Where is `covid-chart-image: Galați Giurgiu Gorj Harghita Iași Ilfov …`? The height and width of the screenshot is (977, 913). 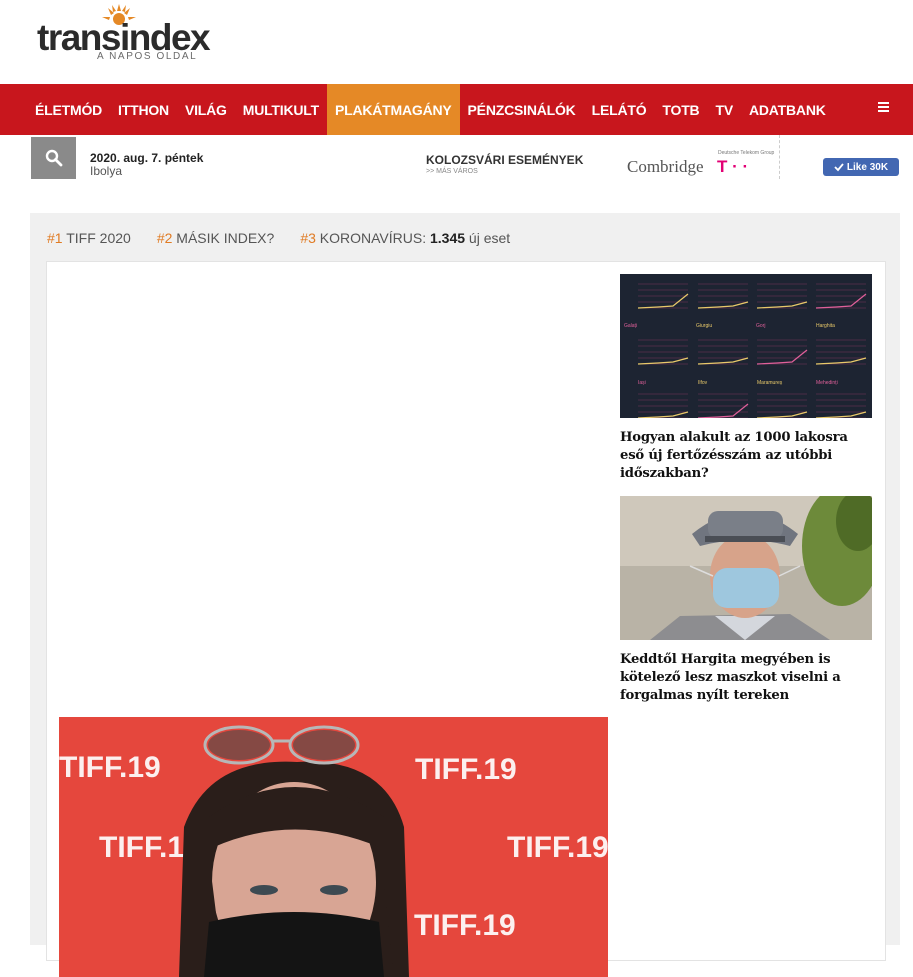 covid-chart-image: Galați Giurgiu Gorj Harghita Iași Ilfov … is located at coordinates (746, 346).